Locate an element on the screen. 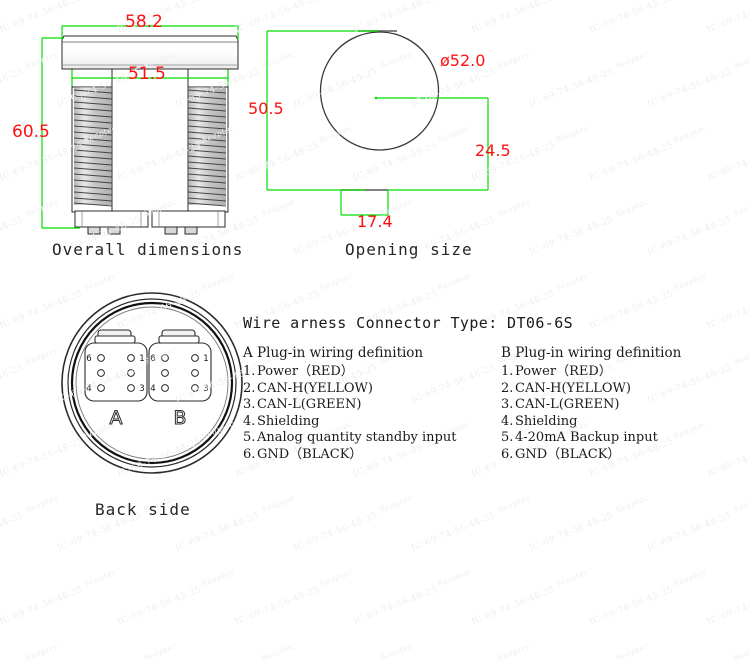  wiring-column-b-title: B Plug-in wiring definition is located at coordinates (591, 353).